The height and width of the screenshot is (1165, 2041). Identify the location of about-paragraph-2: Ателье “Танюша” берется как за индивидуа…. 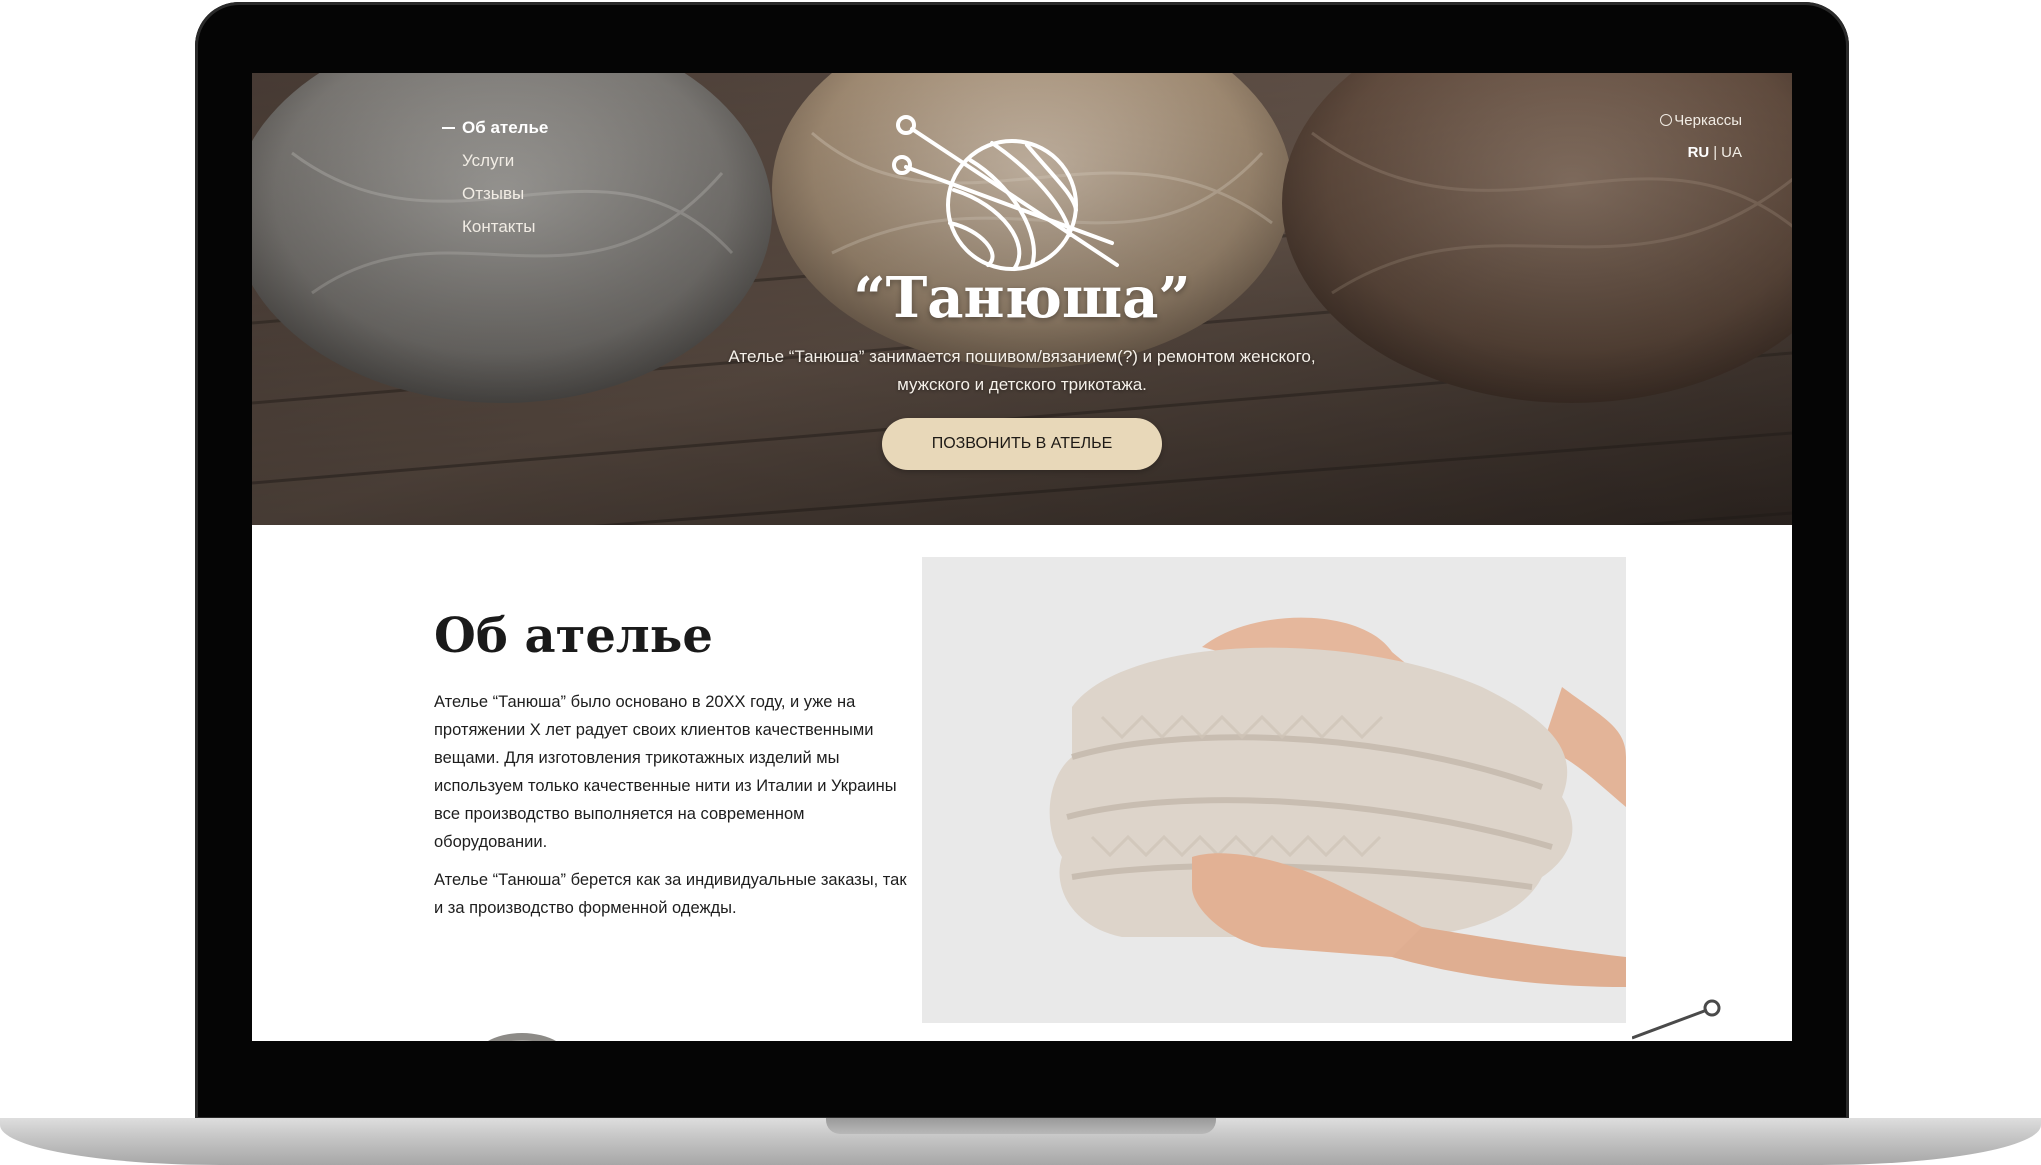
(670, 894).